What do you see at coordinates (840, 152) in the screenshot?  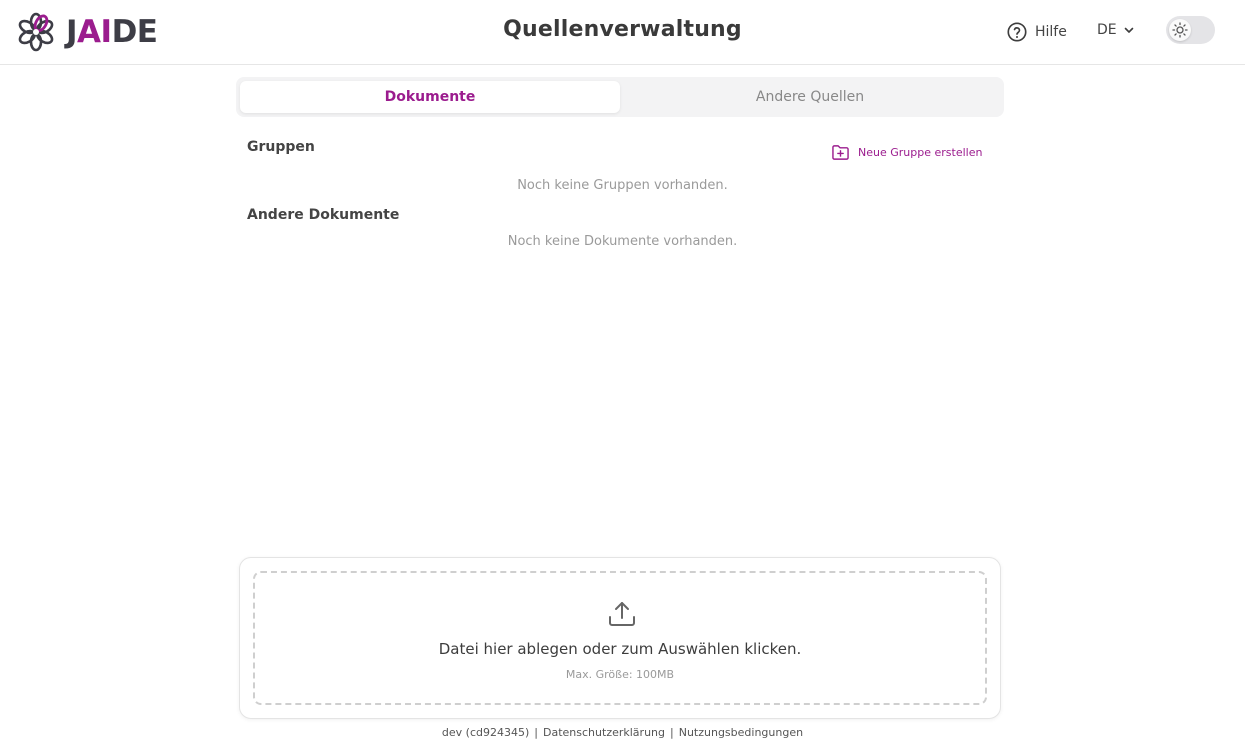 I see `folder-plus-icon` at bounding box center [840, 152].